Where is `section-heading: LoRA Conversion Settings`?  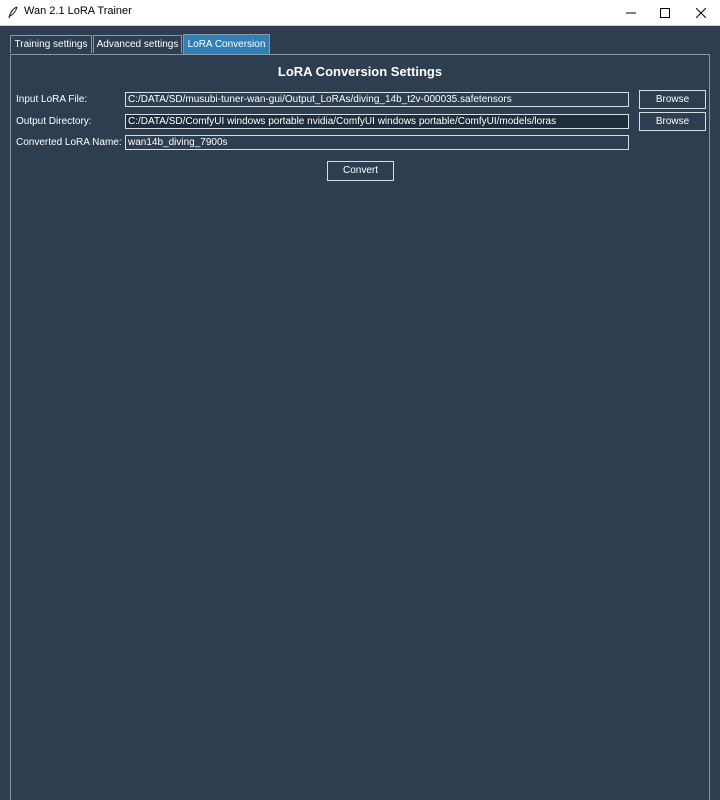 section-heading: LoRA Conversion Settings is located at coordinates (360, 71).